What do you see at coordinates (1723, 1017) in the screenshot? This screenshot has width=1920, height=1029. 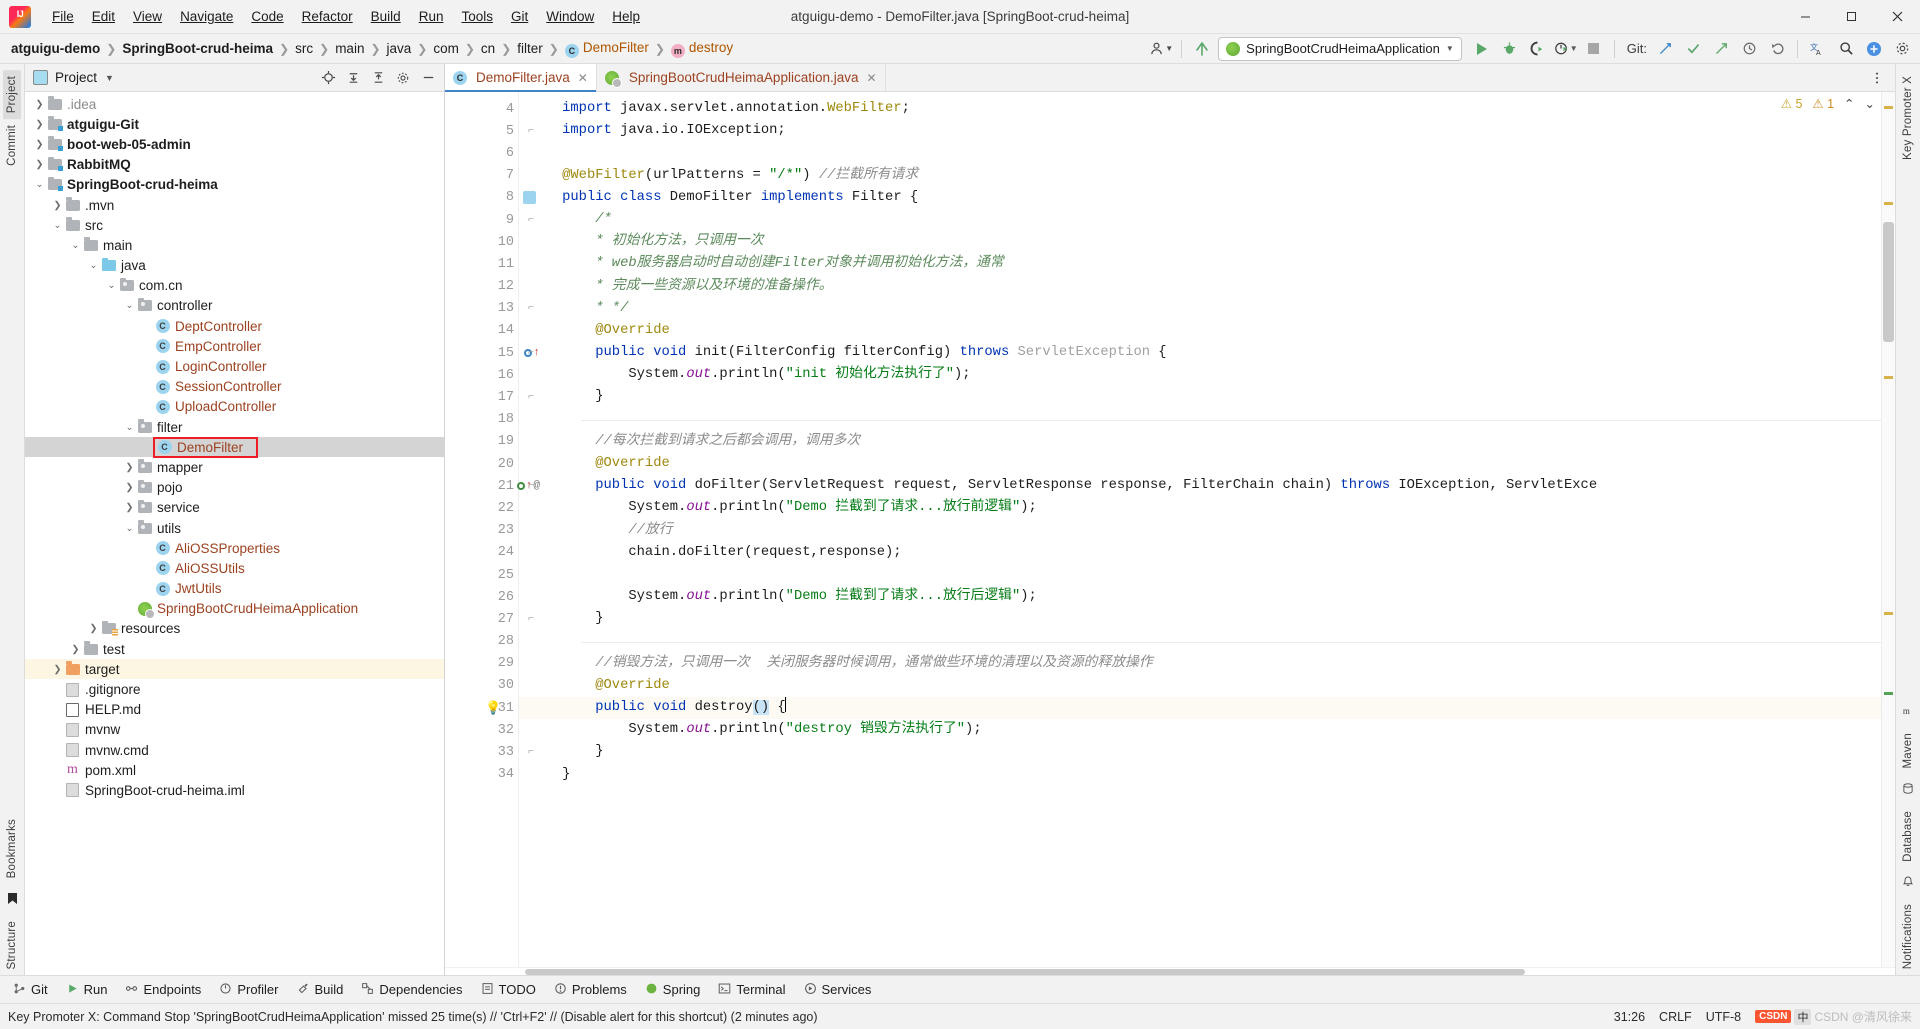 I see `file-encoding: UTF-8` at bounding box center [1723, 1017].